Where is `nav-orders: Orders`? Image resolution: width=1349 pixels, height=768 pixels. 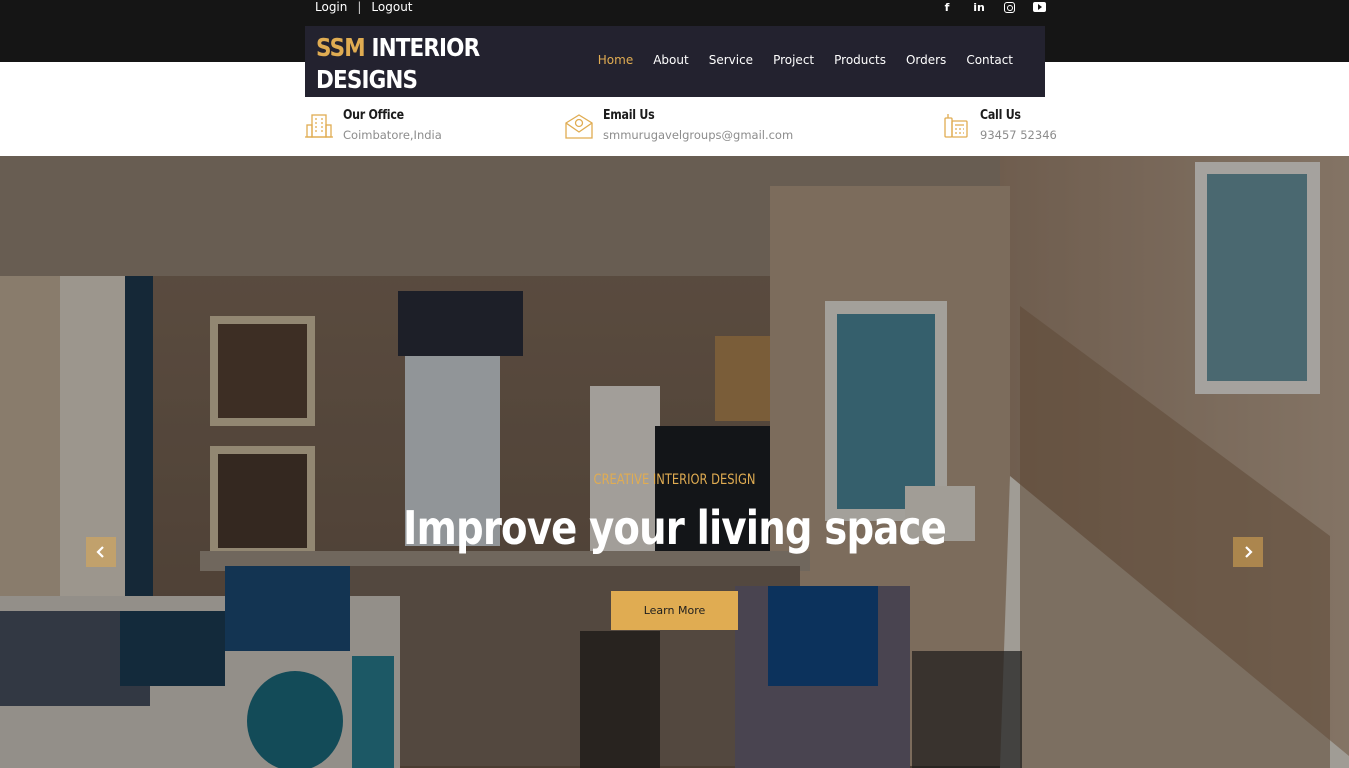 nav-orders: Orders is located at coordinates (926, 60).